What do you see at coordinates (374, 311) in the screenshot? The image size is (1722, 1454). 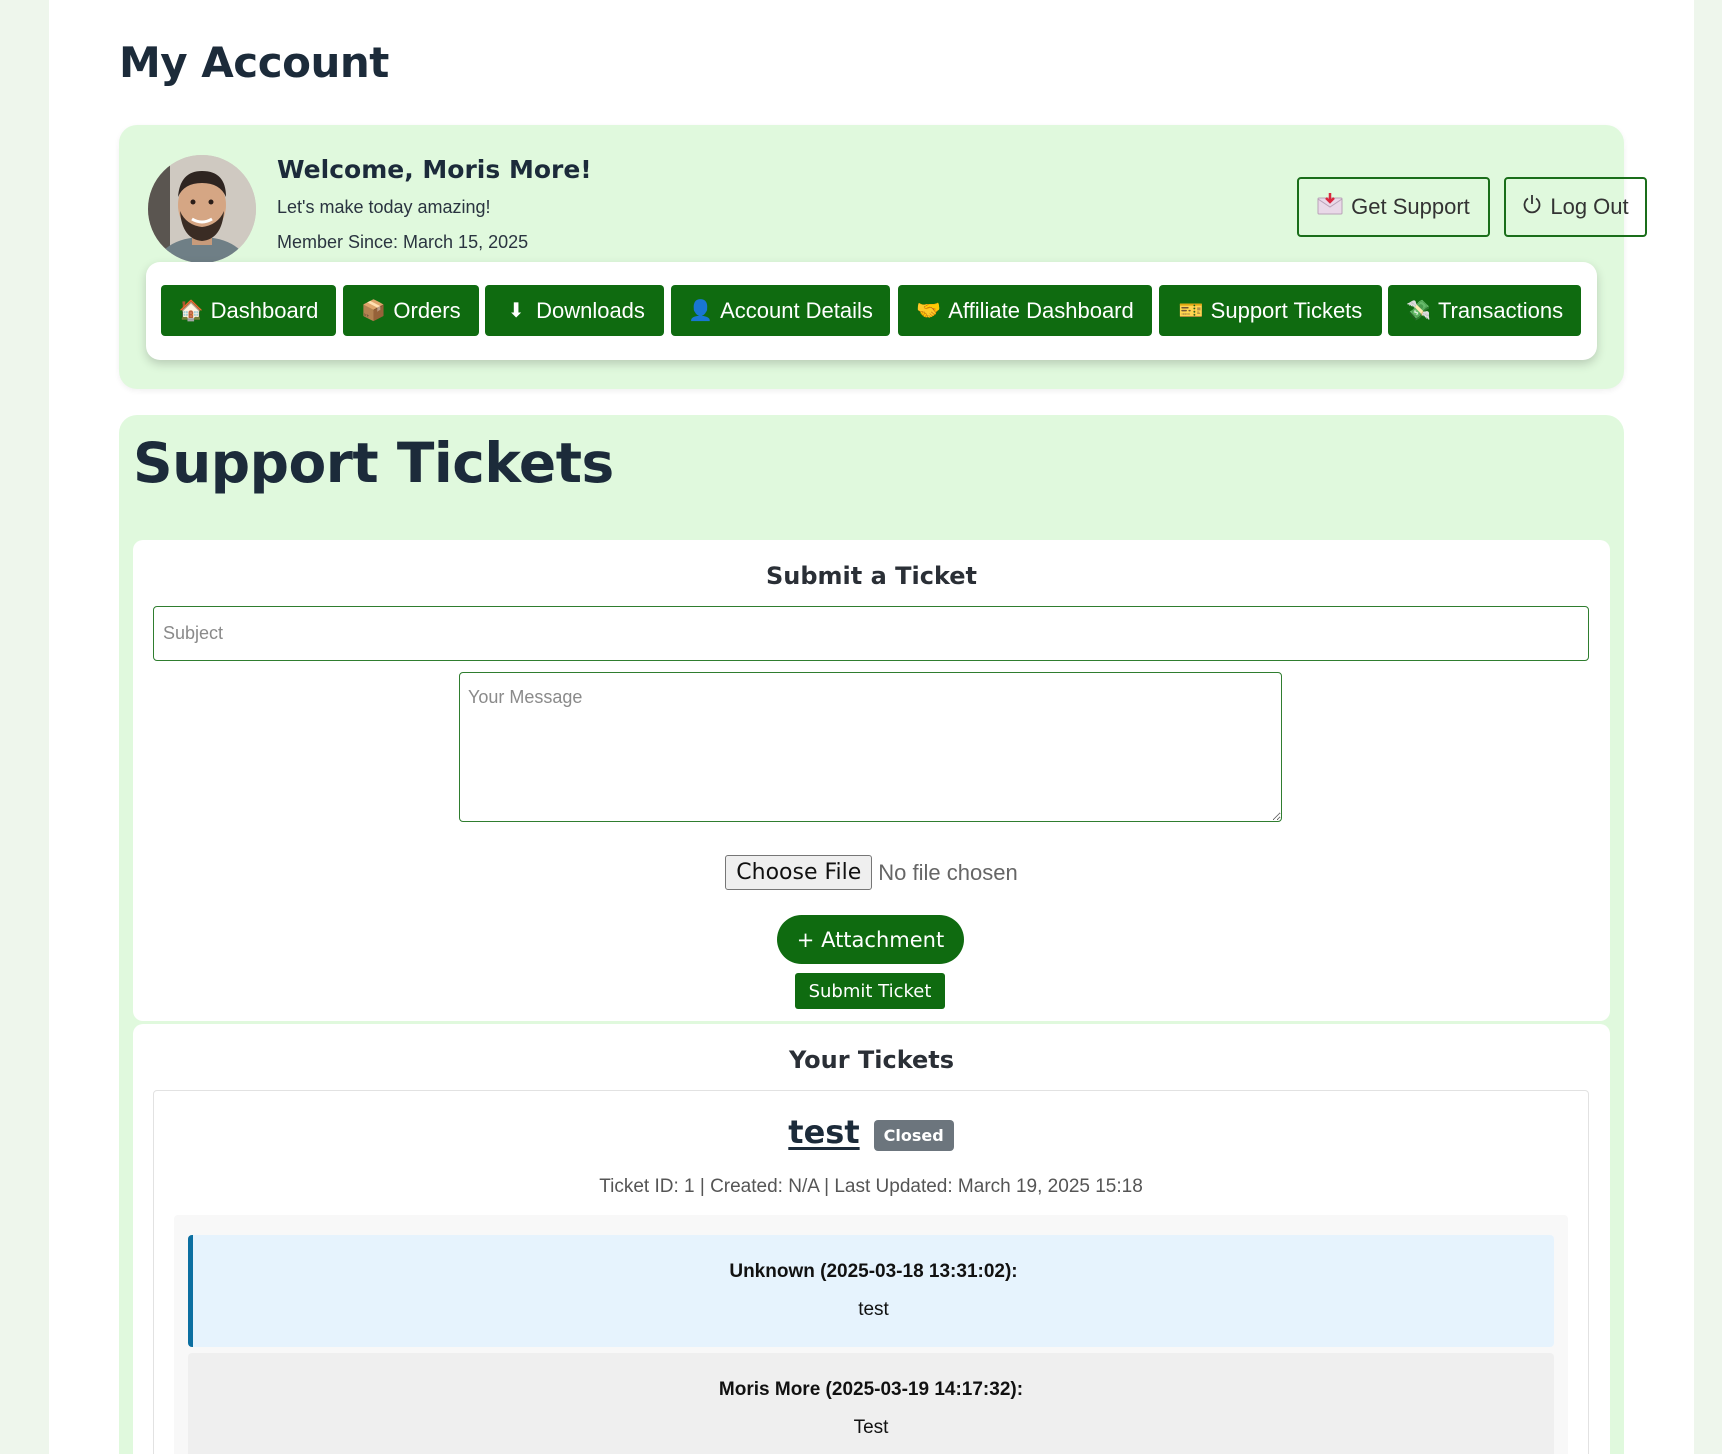 I see `package-icon: 📦` at bounding box center [374, 311].